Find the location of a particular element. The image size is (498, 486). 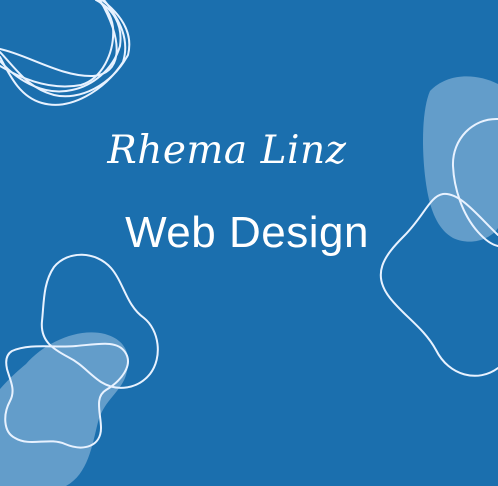

signature-script: Rhema Linz is located at coordinates (227, 150).